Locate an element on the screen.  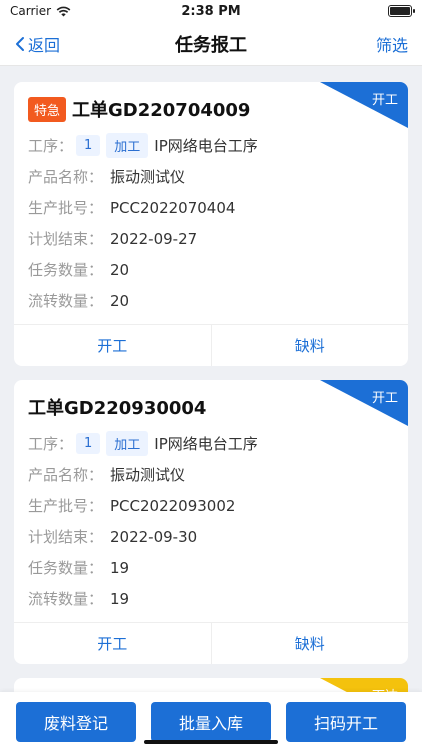
status-bar: Carrier 2:38 PM is located at coordinates (211, 11).